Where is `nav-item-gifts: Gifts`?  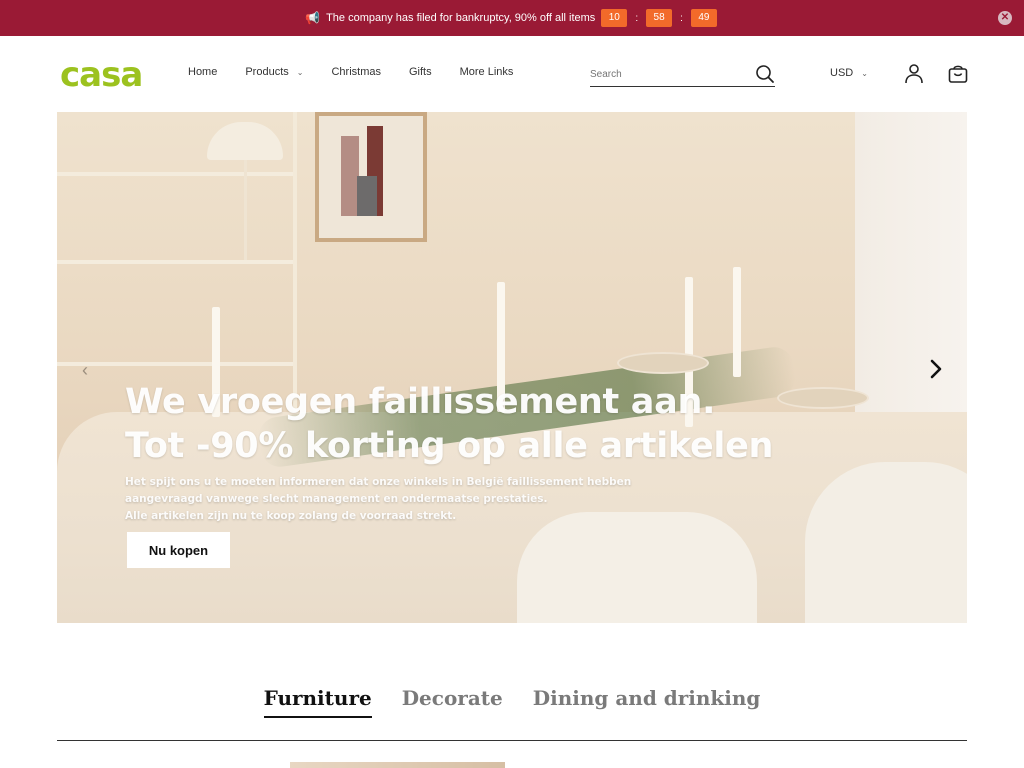 nav-item-gifts: Gifts is located at coordinates (420, 72).